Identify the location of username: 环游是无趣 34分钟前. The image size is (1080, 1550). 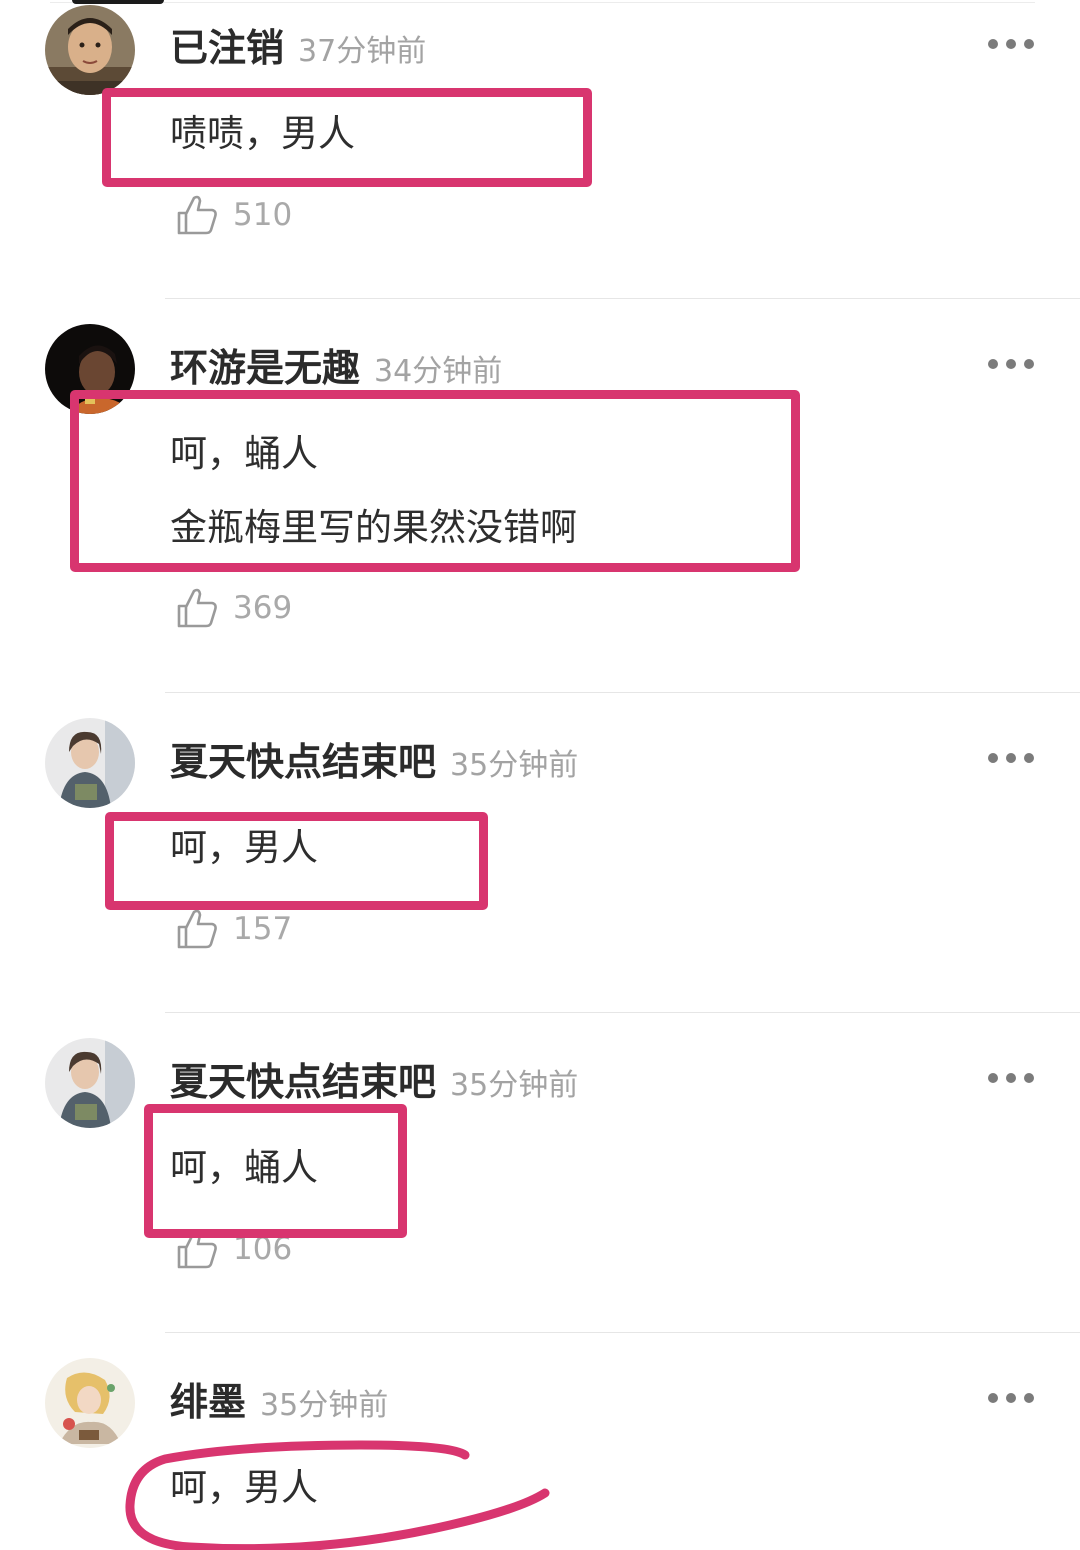
(336, 368).